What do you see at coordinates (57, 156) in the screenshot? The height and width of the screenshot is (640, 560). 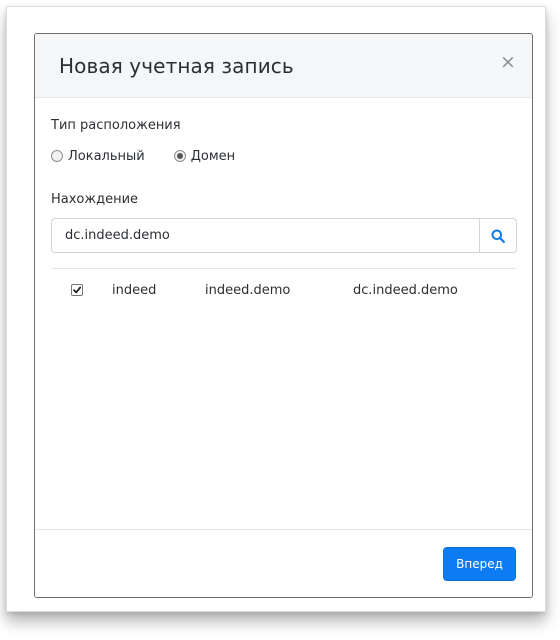 I see `radio-local` at bounding box center [57, 156].